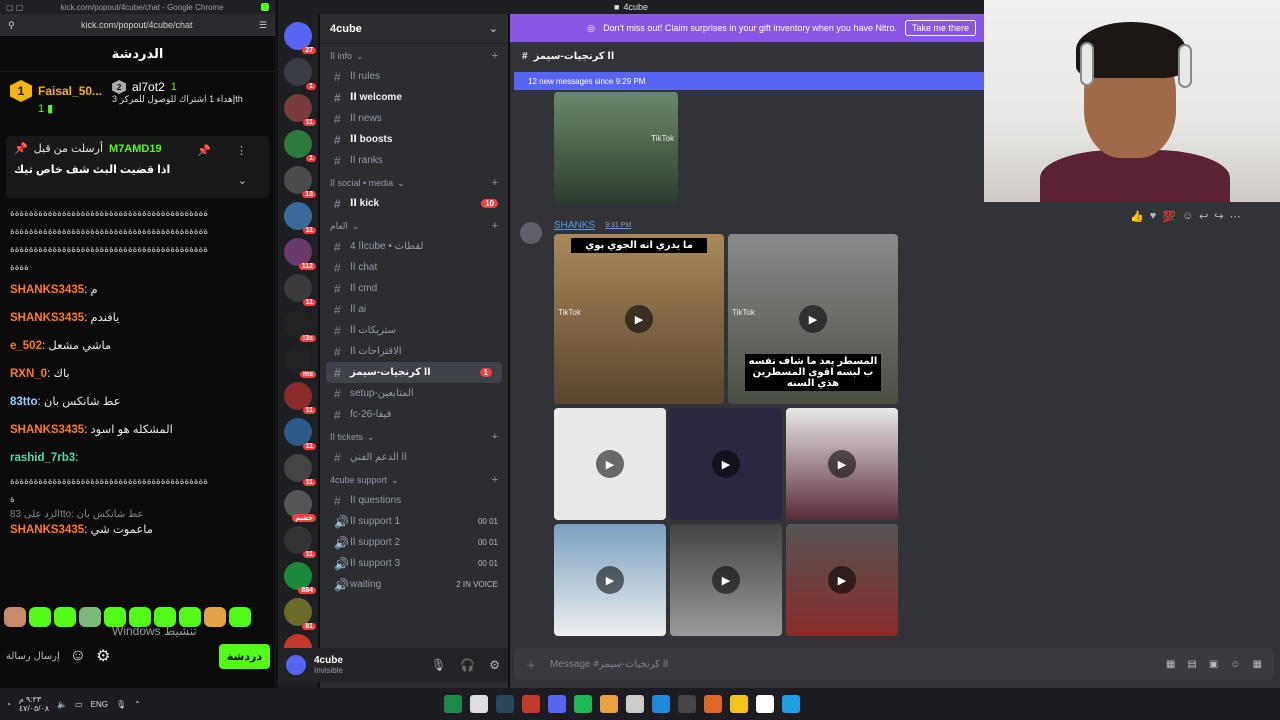 The image size is (1280, 720). What do you see at coordinates (687, 704) in the screenshot?
I see `calculator-app-icon` at bounding box center [687, 704].